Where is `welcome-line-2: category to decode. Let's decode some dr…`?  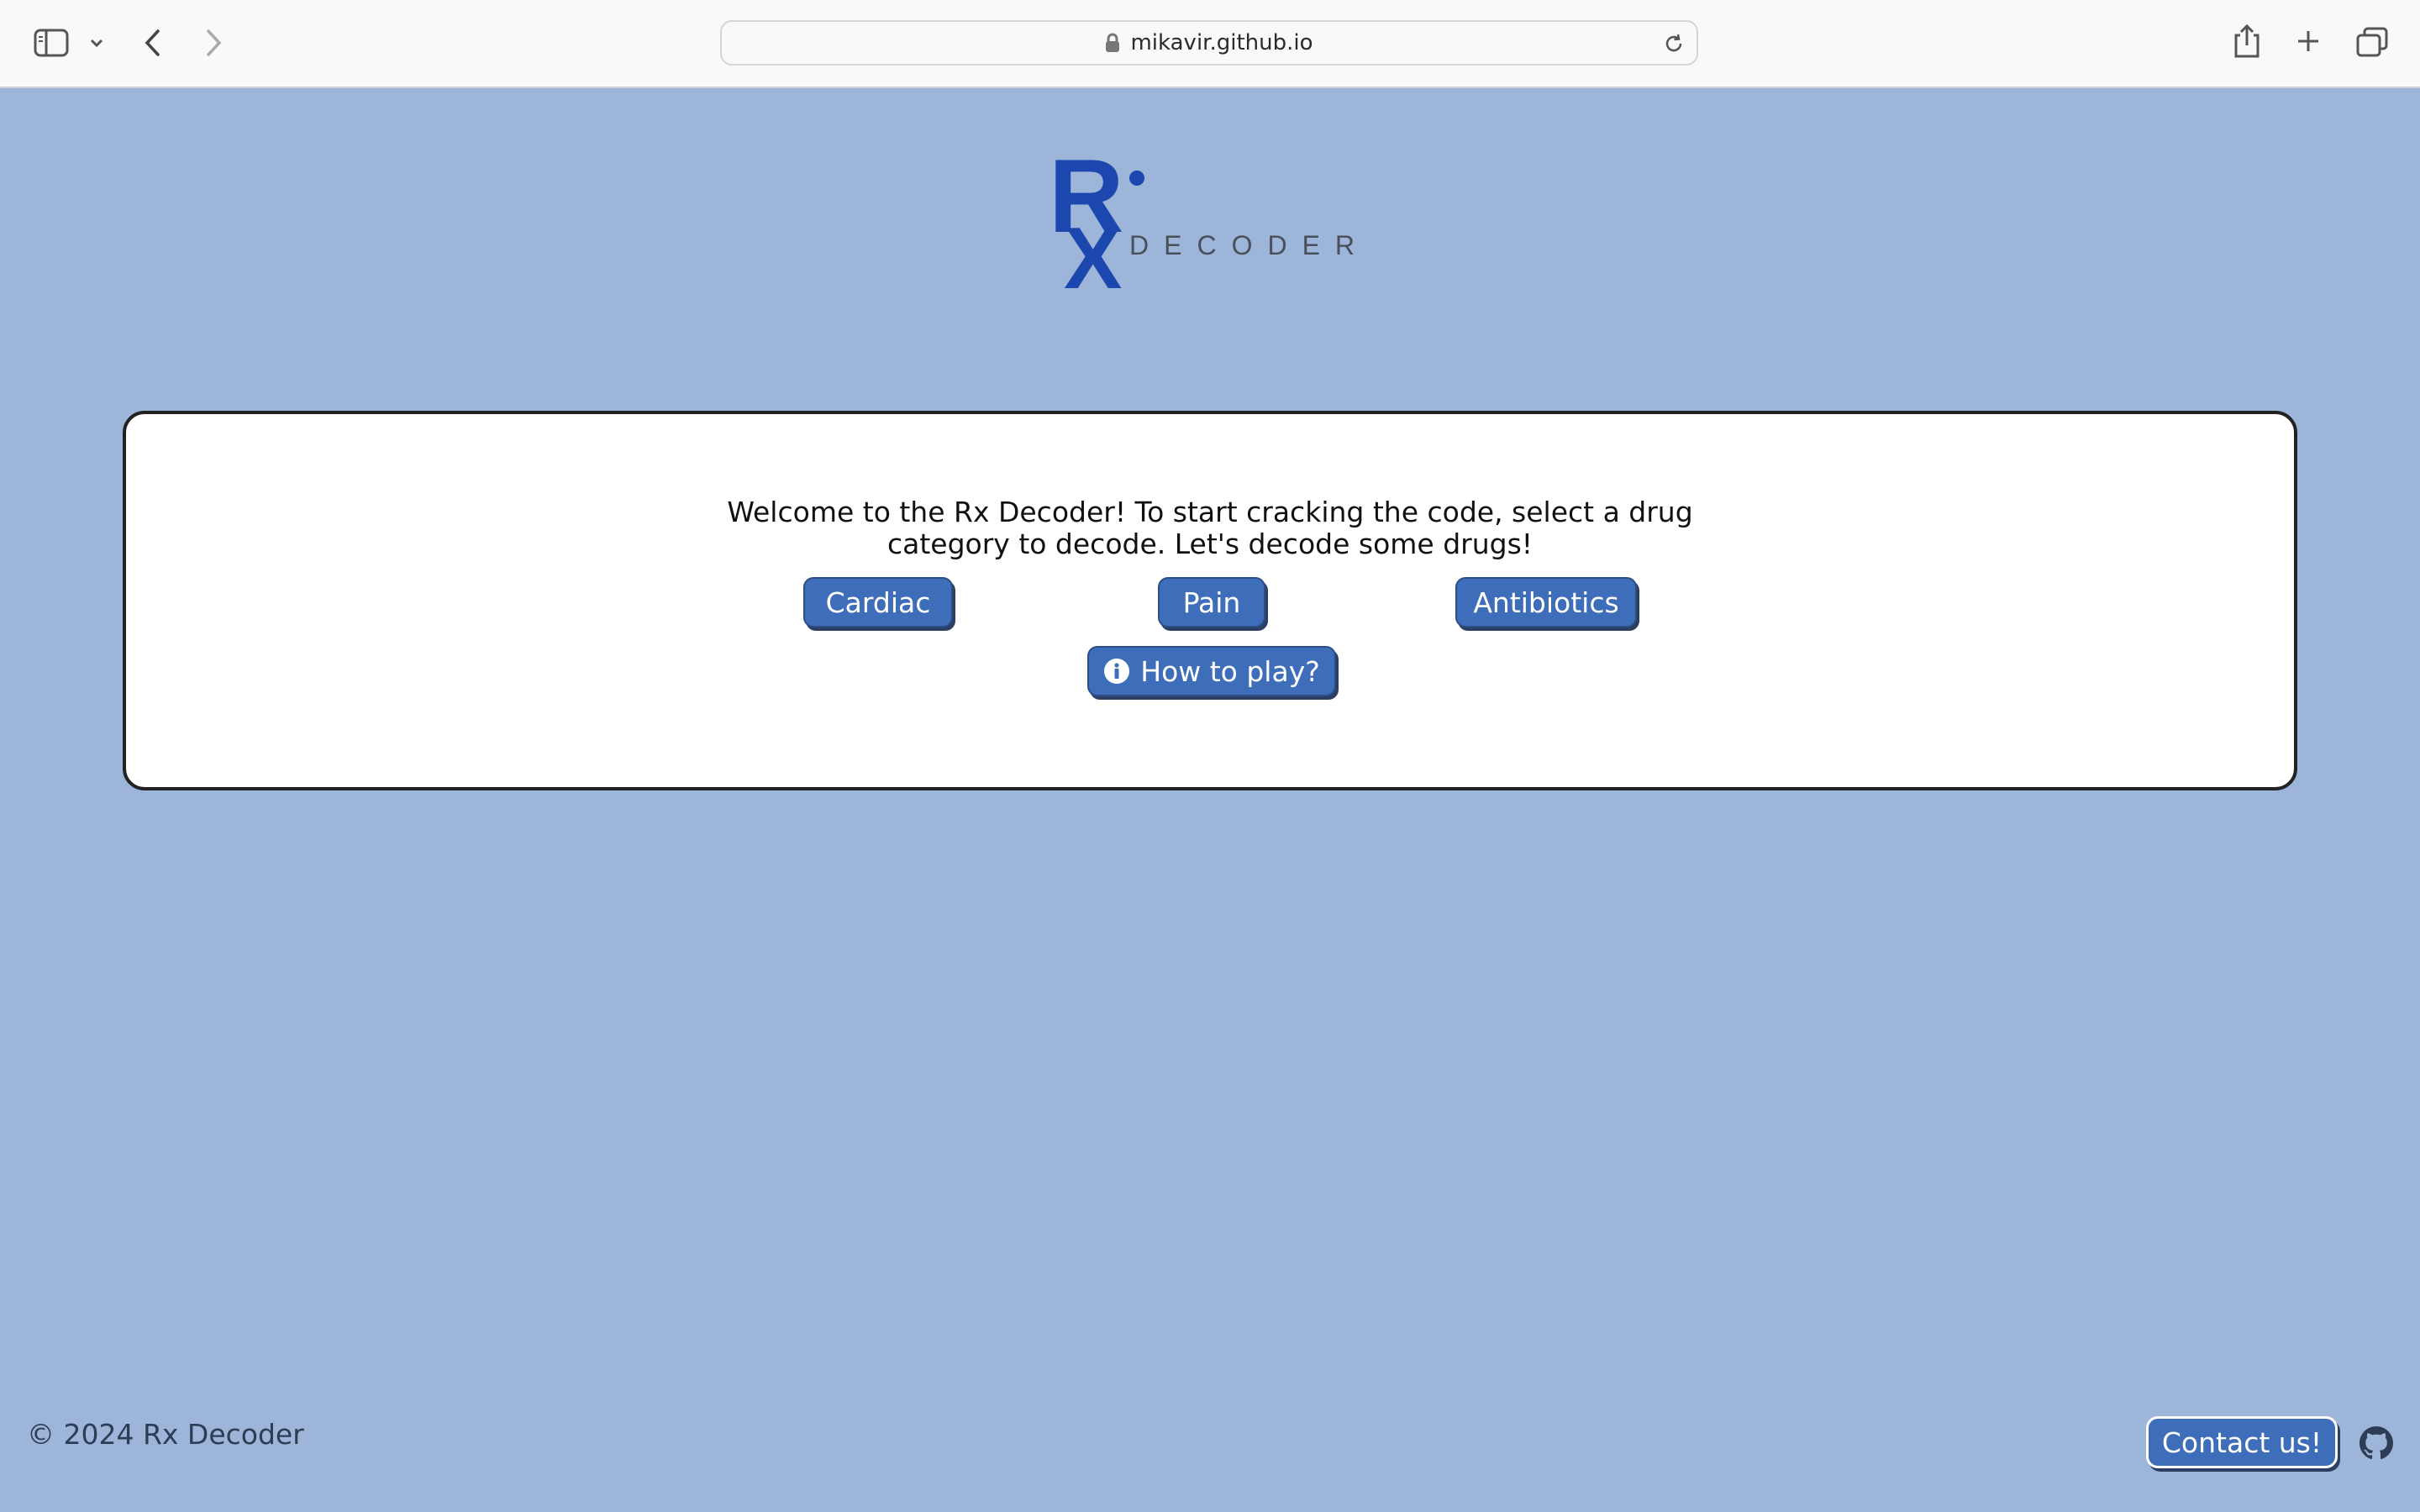 welcome-line-2: category to decode. Let's decode some dr… is located at coordinates (1209, 544).